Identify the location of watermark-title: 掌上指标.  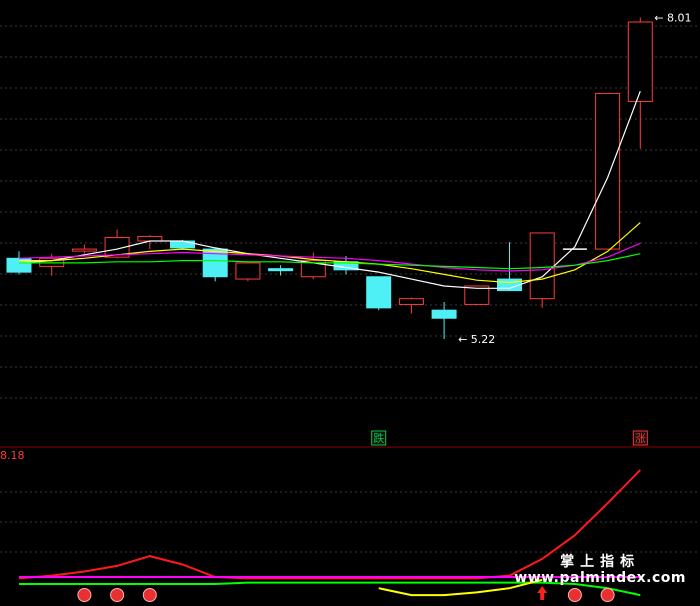
(600, 561).